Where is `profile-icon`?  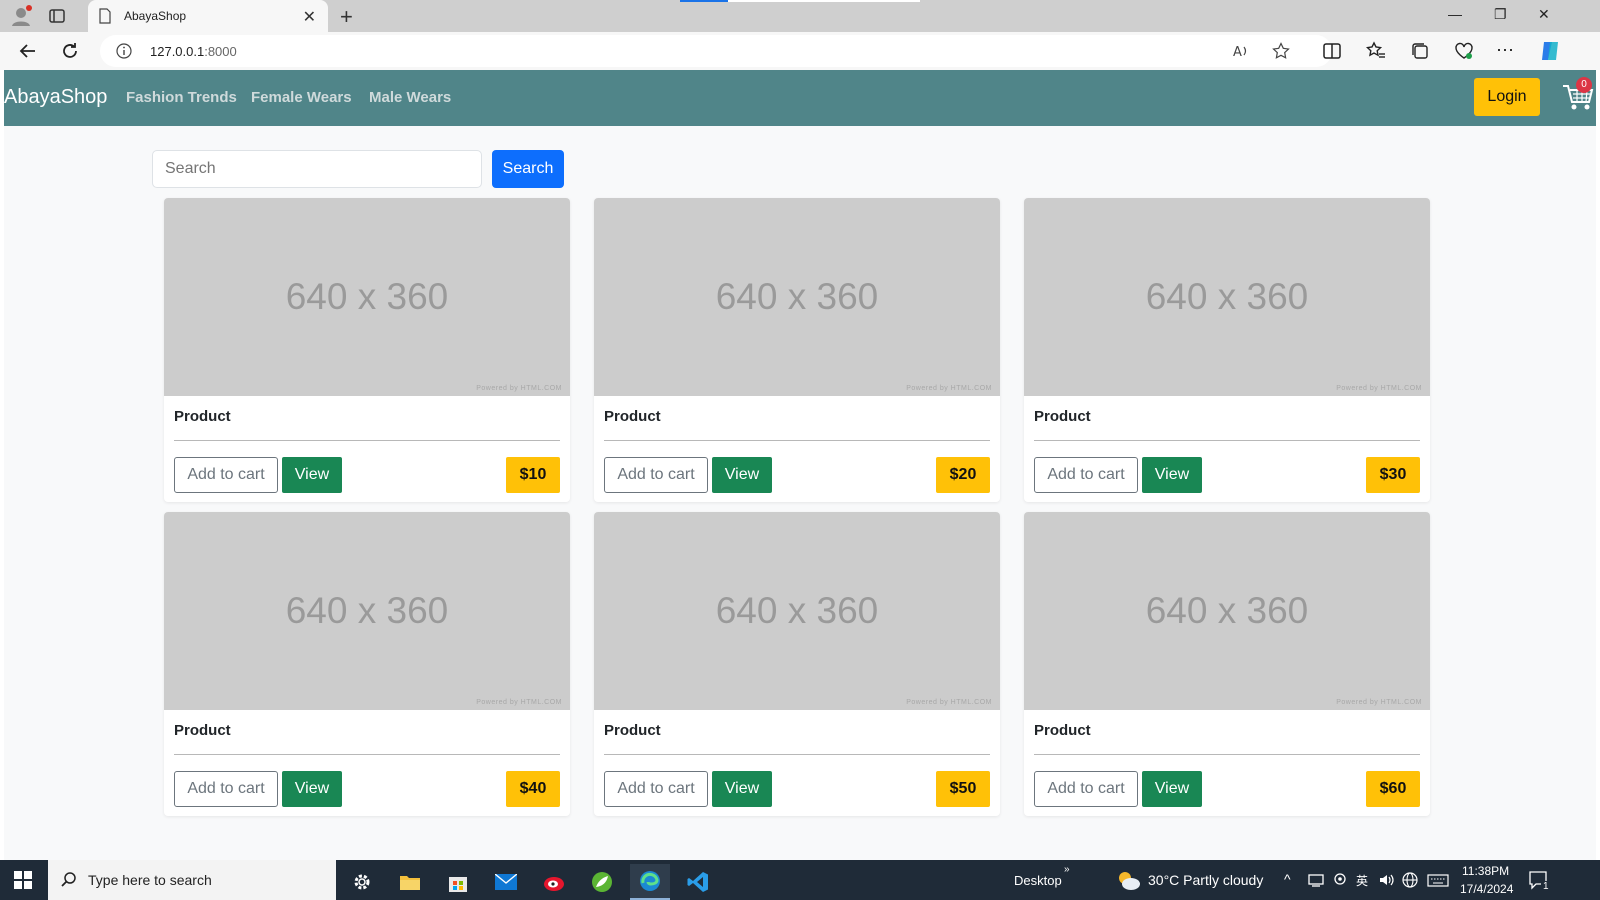 profile-icon is located at coordinates (21, 16).